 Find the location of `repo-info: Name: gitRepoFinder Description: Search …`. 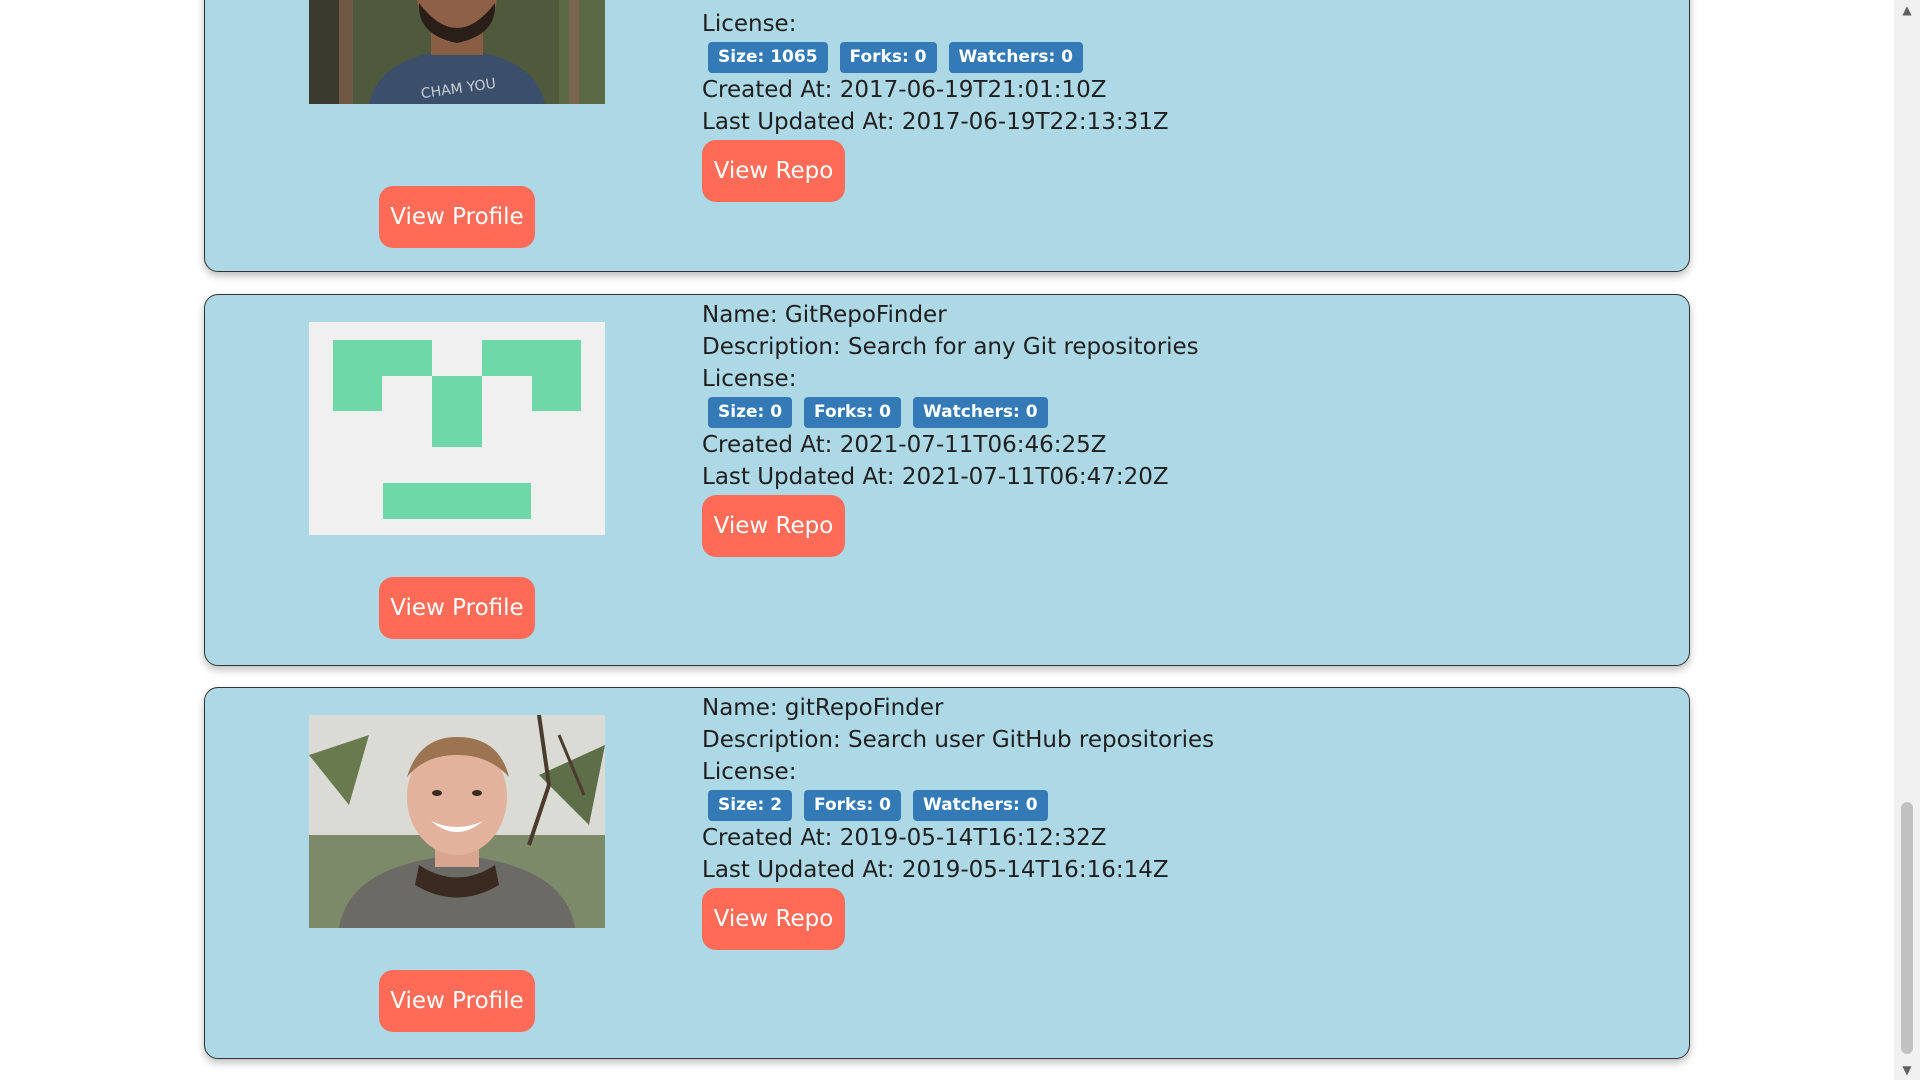

repo-info: Name: gitRepoFinder Description: Search … is located at coordinates (1152, 821).